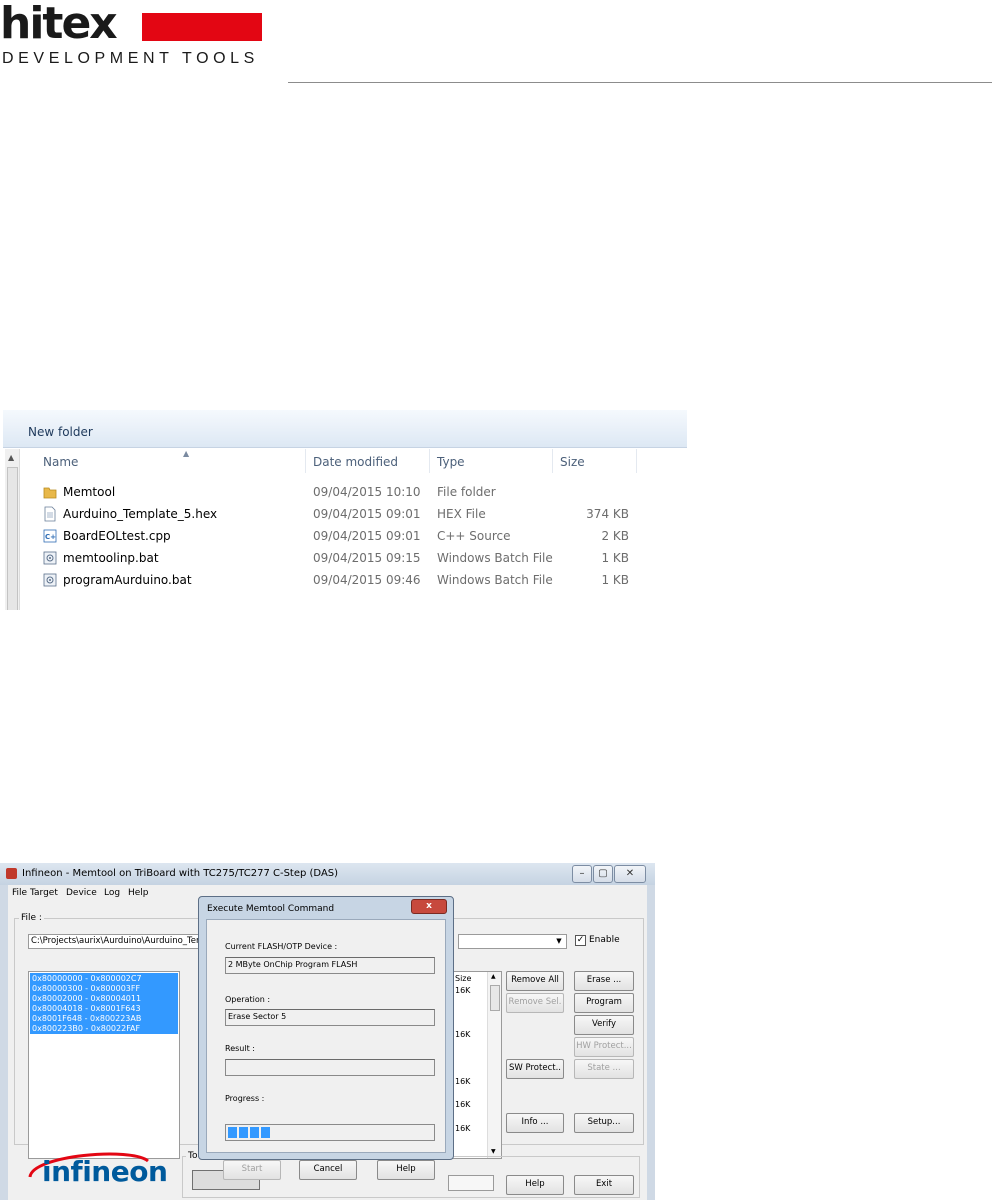  What do you see at coordinates (572, 462) in the screenshot?
I see `column-size: Size` at bounding box center [572, 462].